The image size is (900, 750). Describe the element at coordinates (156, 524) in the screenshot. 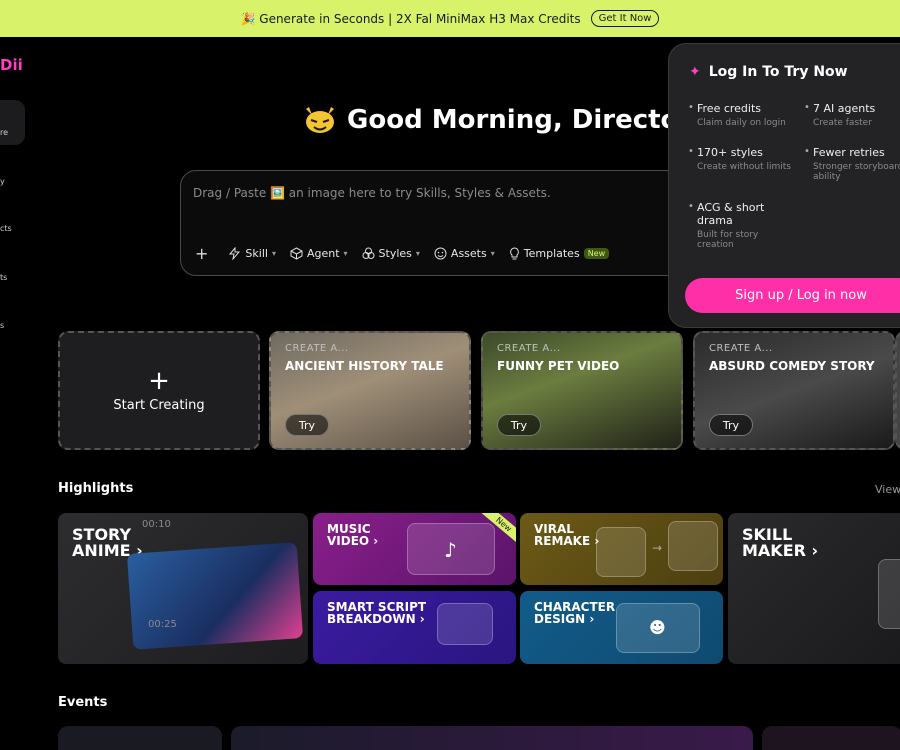

I see `timer-label: 00:10` at that location.